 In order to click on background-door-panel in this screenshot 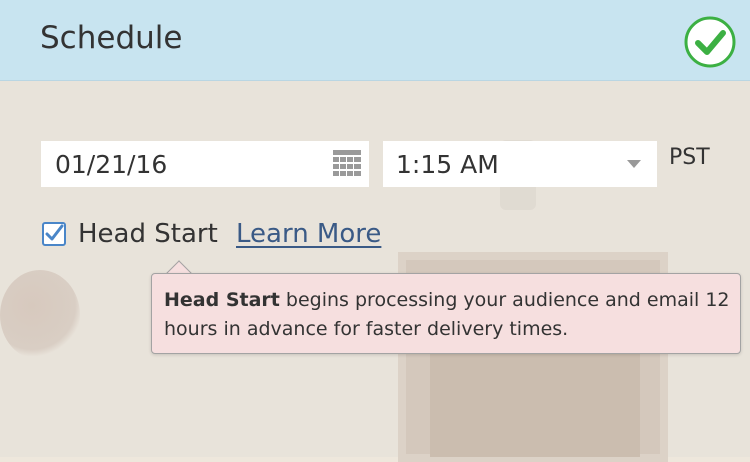, I will do `click(535, 403)`.